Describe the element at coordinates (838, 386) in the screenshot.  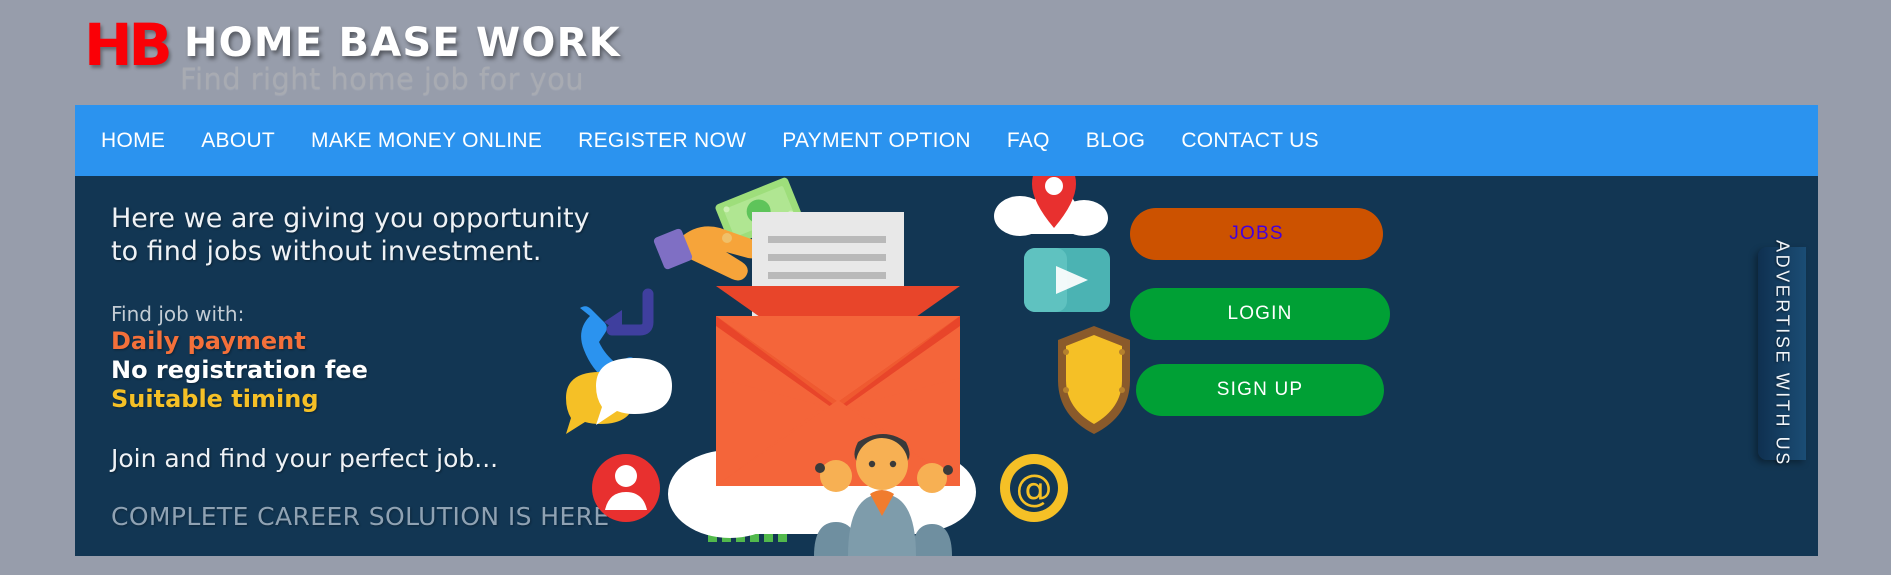
I see `envelope-icon` at that location.